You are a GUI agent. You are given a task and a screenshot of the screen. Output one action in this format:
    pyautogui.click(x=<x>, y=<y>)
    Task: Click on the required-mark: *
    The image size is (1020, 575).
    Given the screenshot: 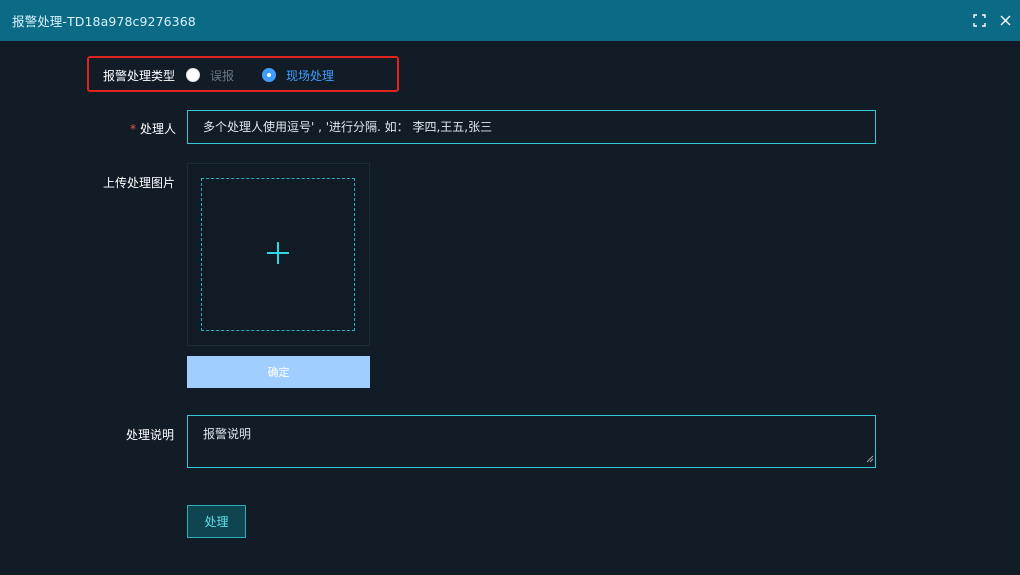 What is the action you would take?
    pyautogui.click(x=133, y=129)
    